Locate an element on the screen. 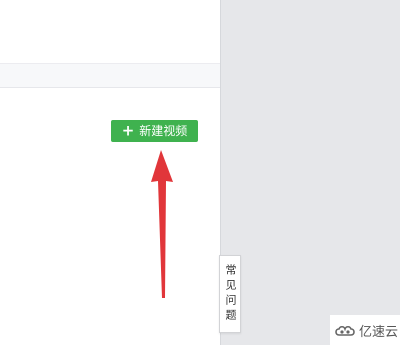 This screenshot has height=345, width=400. new-video-button: + 新建视频 is located at coordinates (154, 131).